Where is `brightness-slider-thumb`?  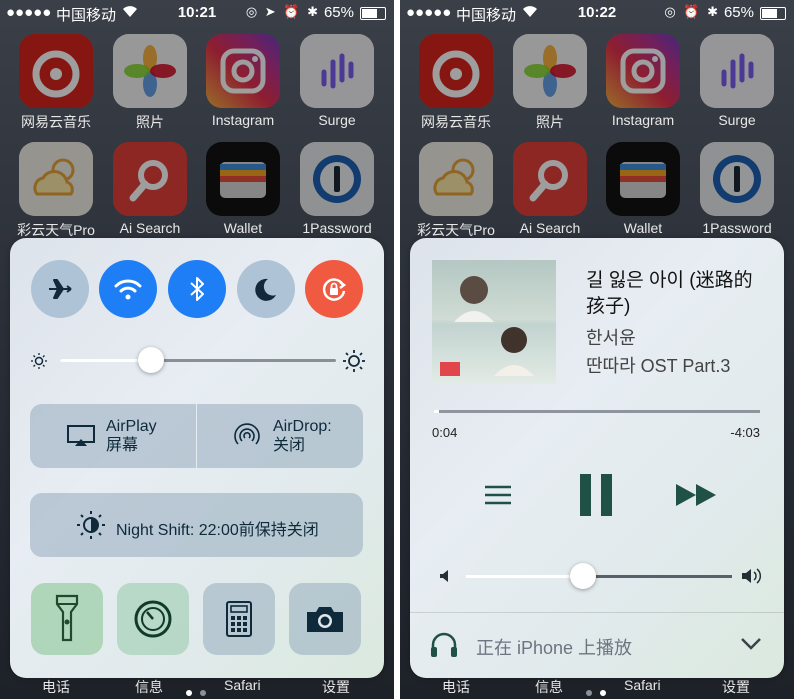
brightness-slider-thumb is located at coordinates (151, 360).